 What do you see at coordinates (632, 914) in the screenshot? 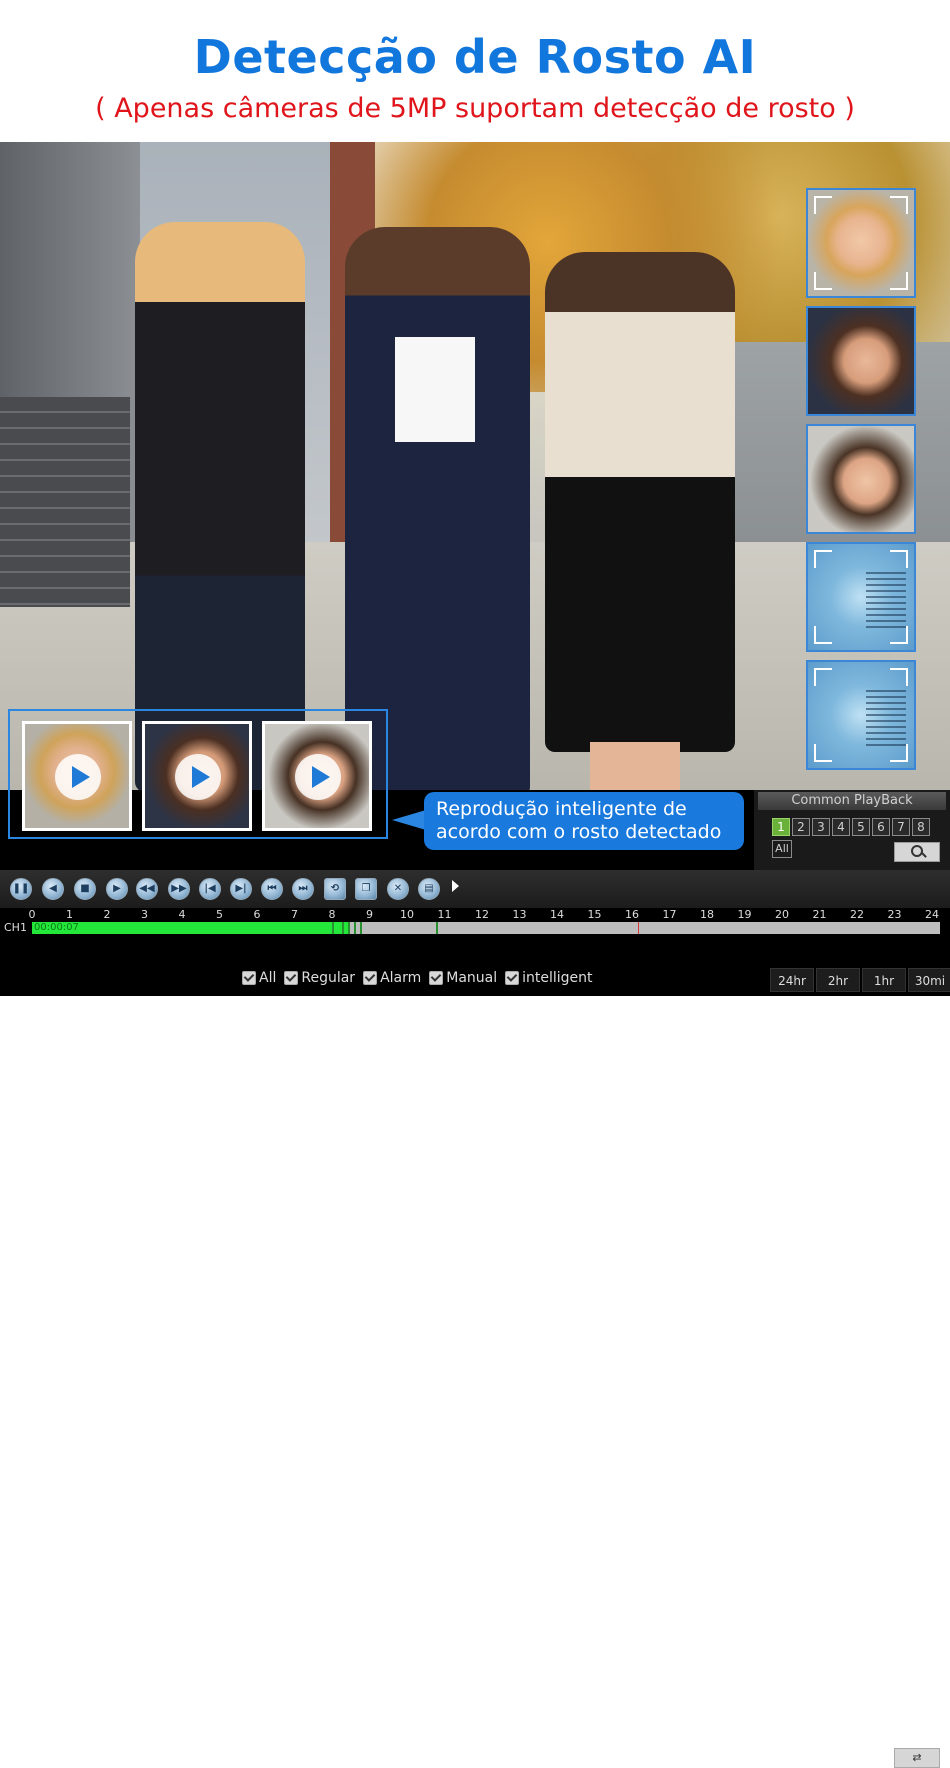
I see `hour-tick-label: 16` at bounding box center [632, 914].